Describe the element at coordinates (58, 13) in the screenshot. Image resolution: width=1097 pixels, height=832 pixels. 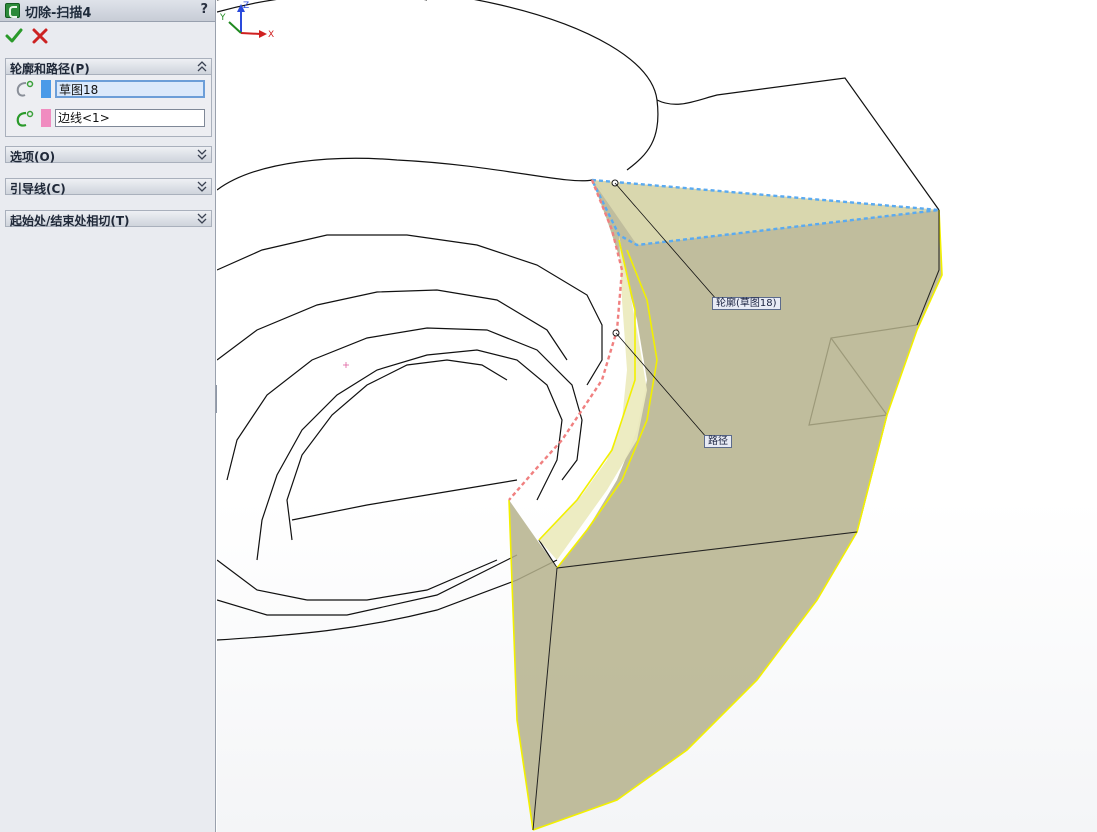
I see `feature-title: 切除-扫描4` at that location.